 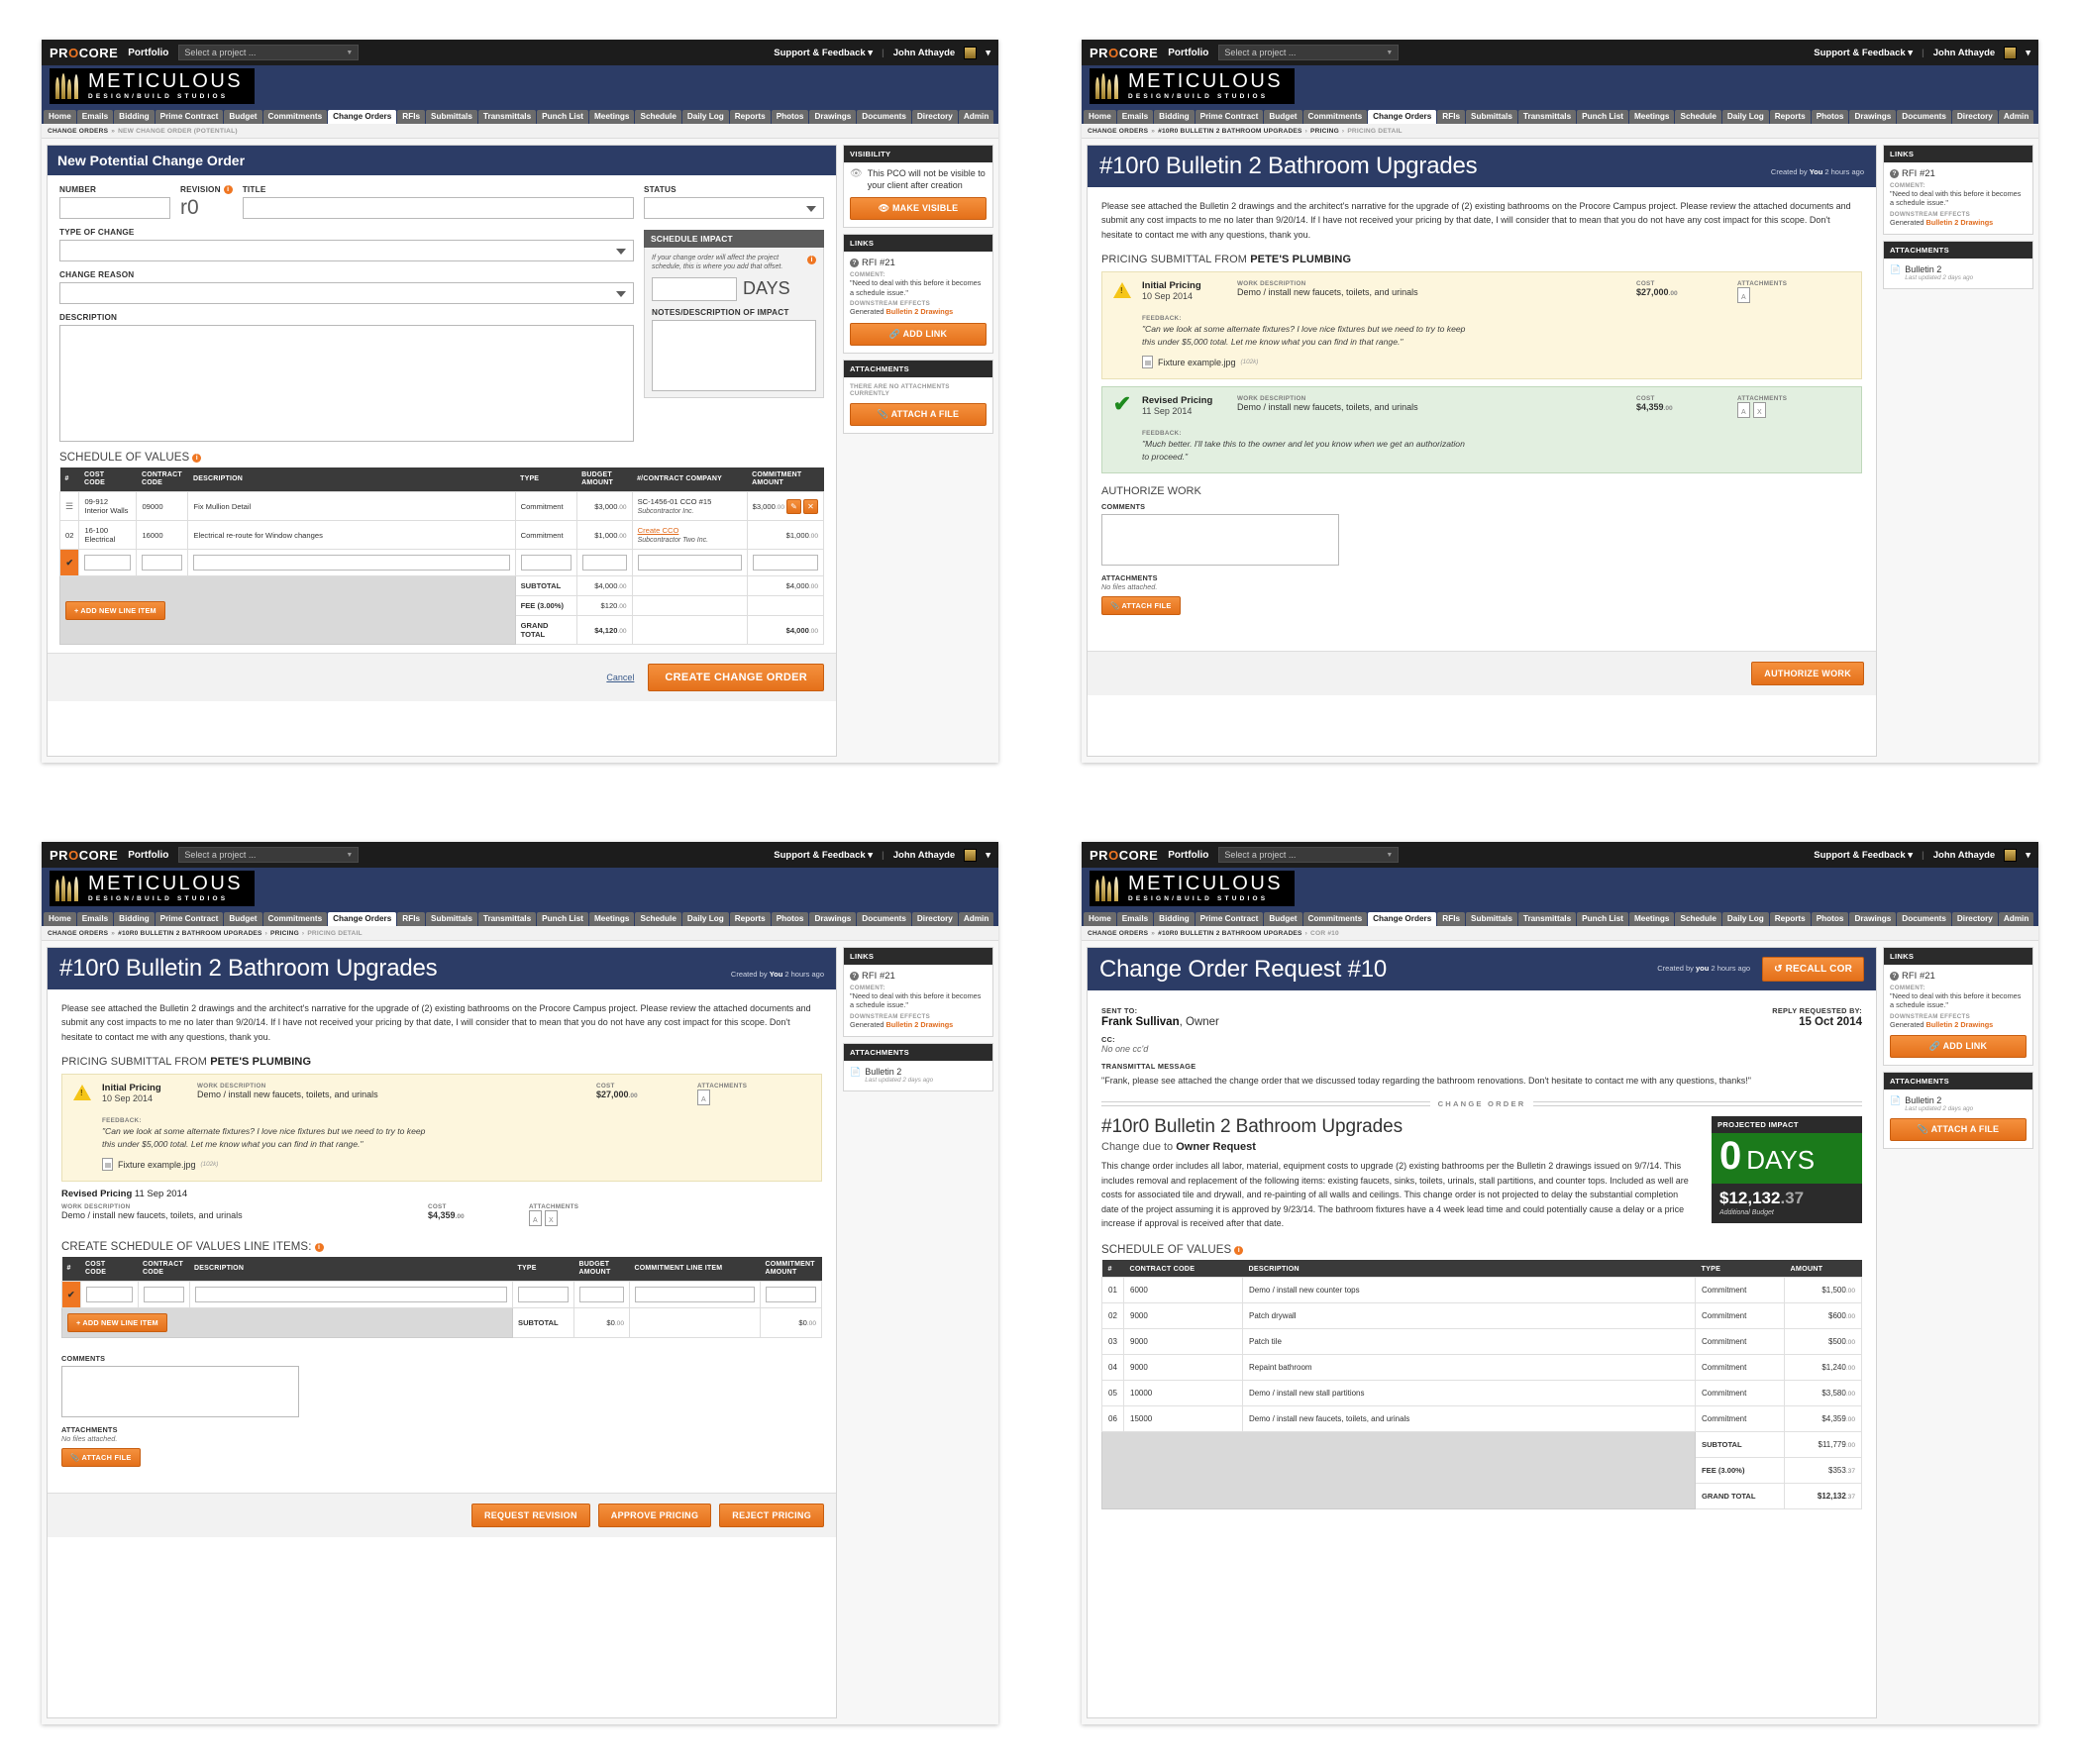 I want to click on edit-icon: ✎, so click(x=793, y=506).